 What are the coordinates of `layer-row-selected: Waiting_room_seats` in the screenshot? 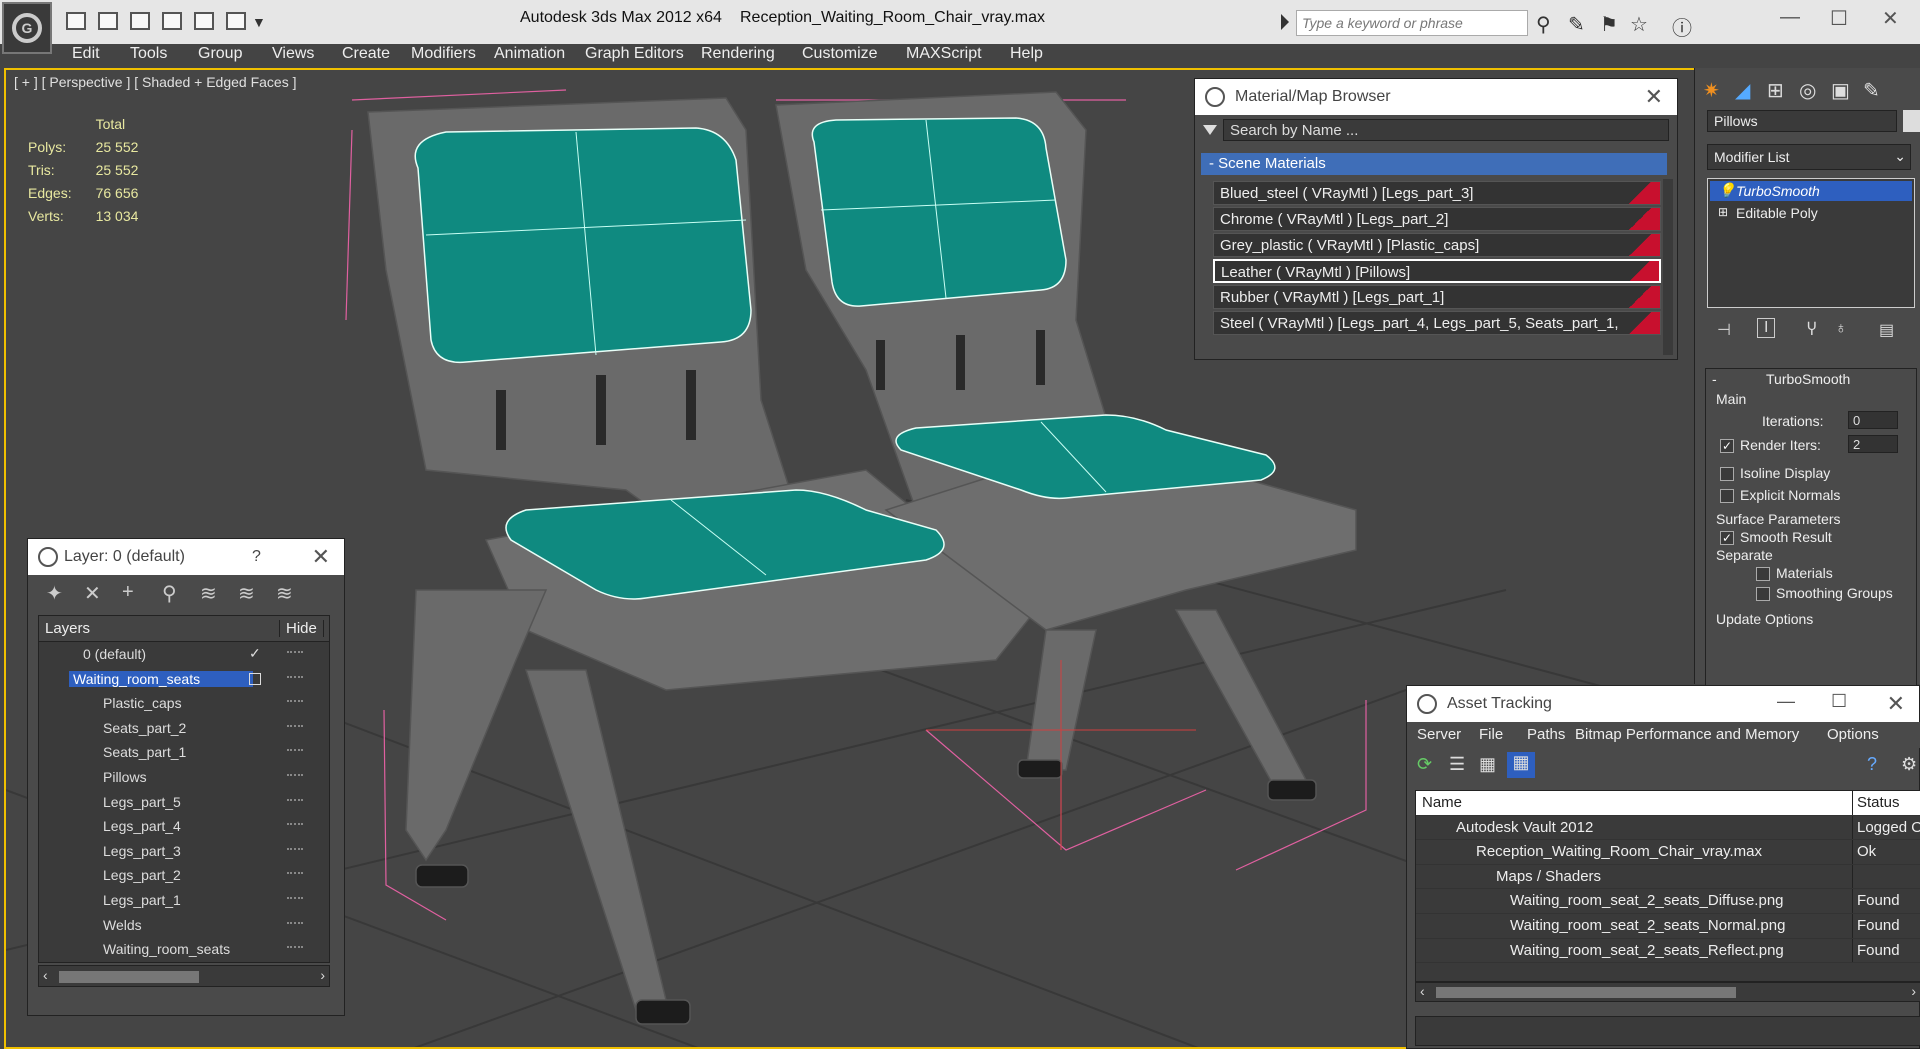 It's located at (184, 679).